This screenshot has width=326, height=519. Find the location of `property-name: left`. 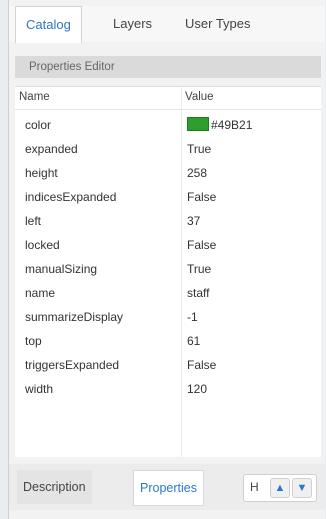

property-name: left is located at coordinates (33, 221).